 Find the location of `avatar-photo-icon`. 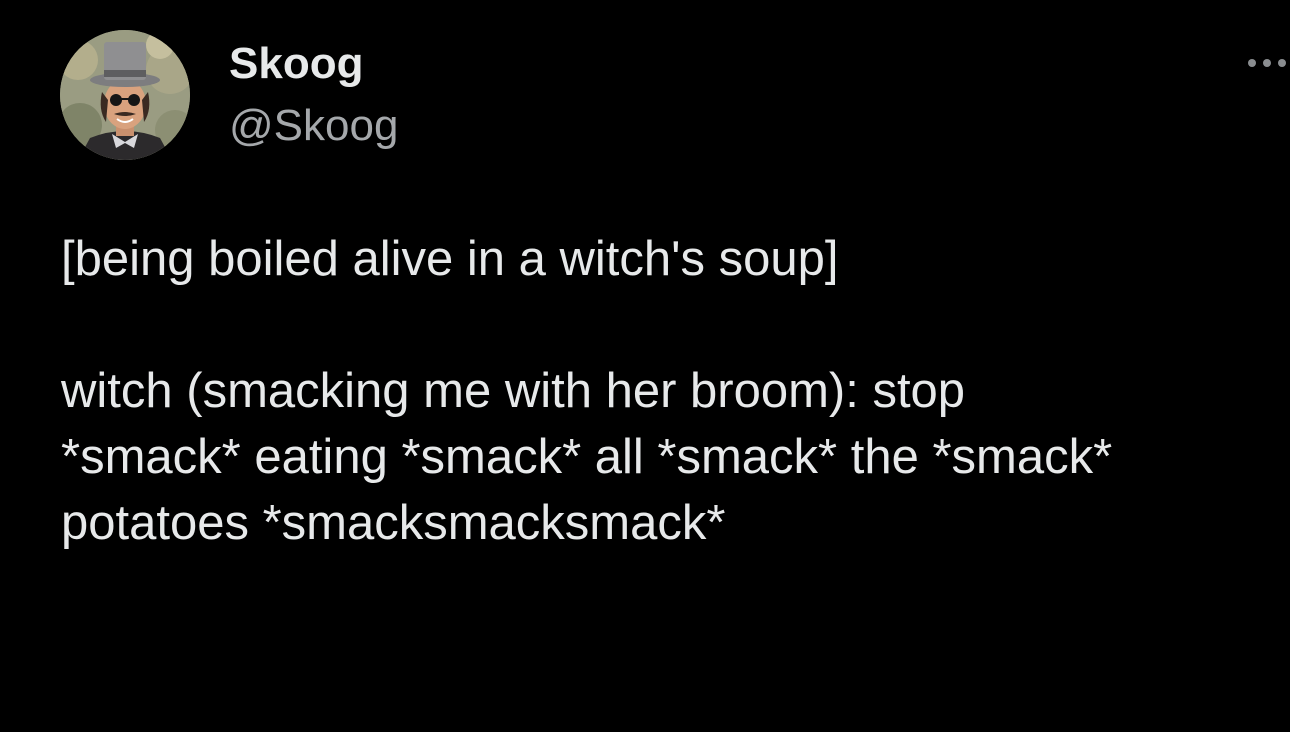

avatar-photo-icon is located at coordinates (125, 95).